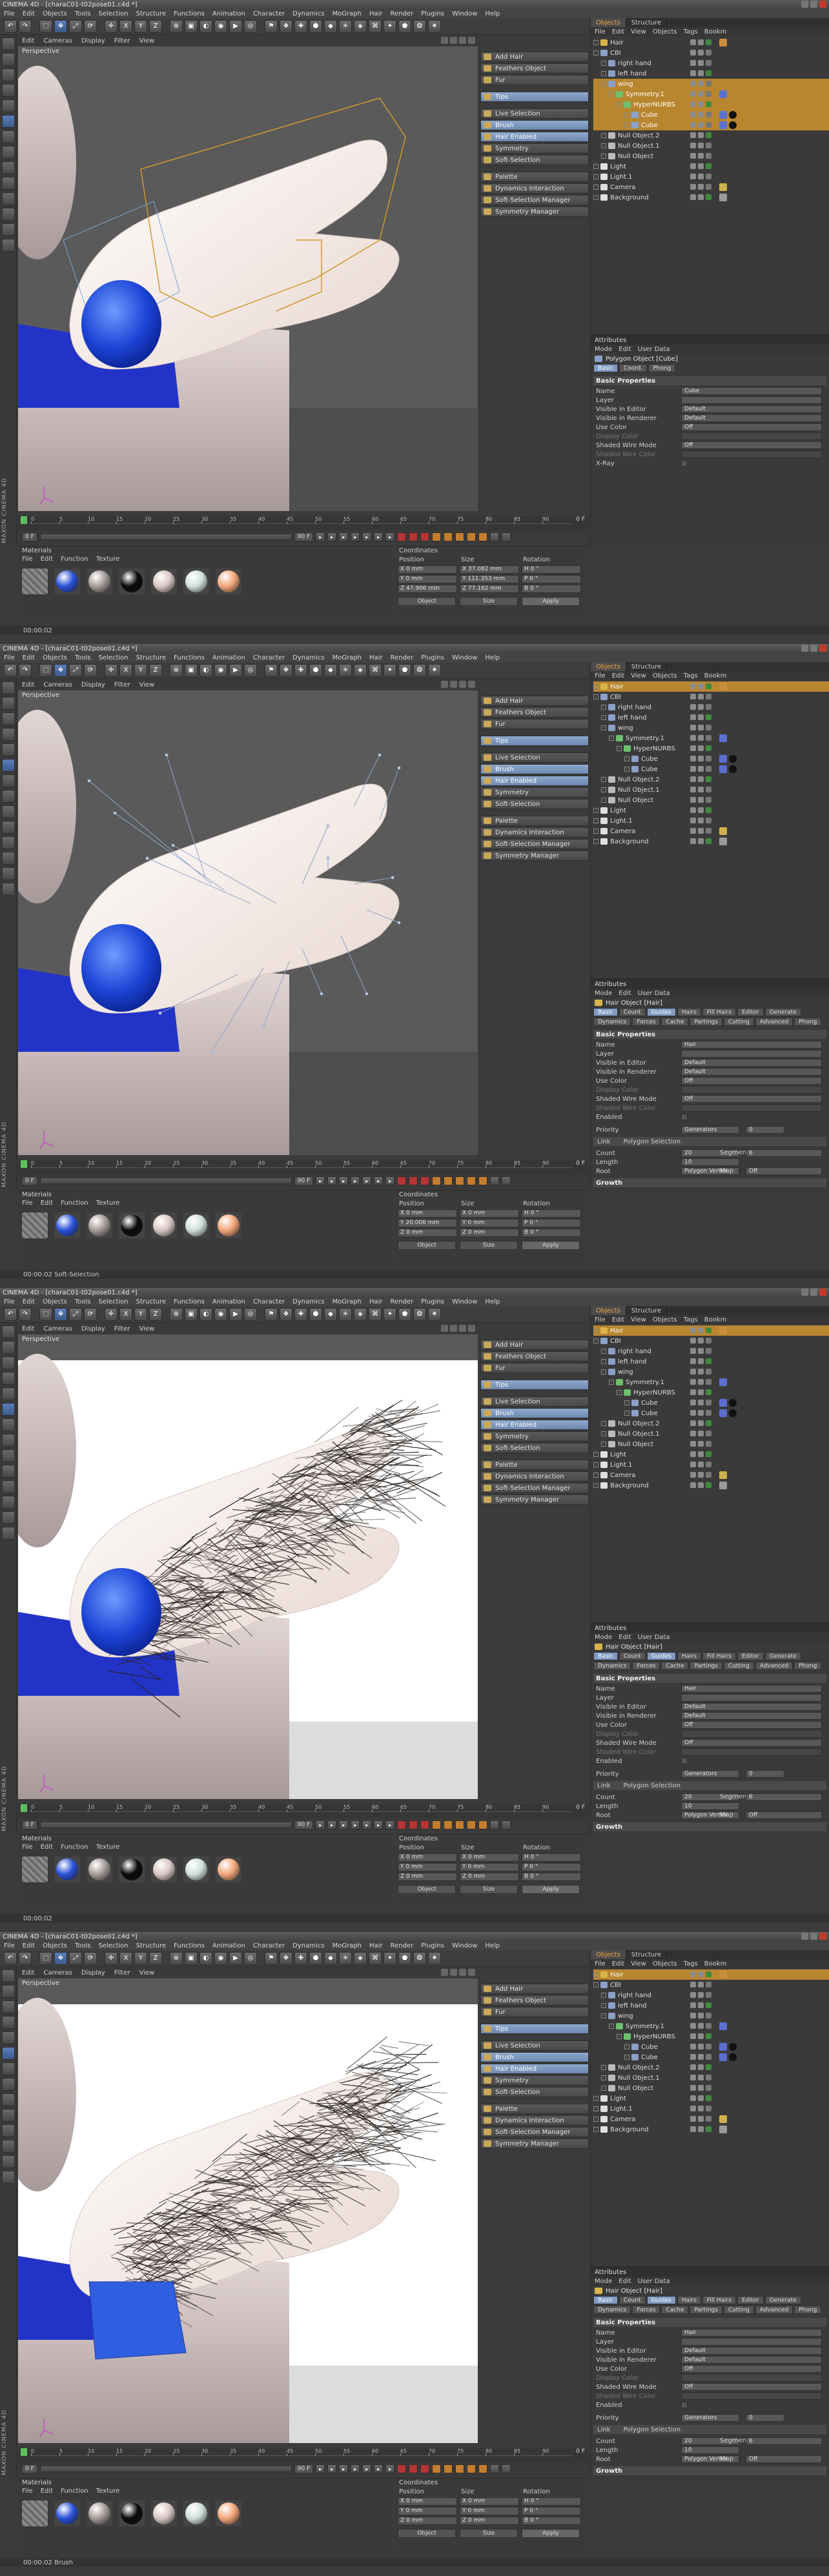 This screenshot has height=2576, width=829. What do you see at coordinates (711, 146) in the screenshot?
I see `tree-row: - Null Object.1` at bounding box center [711, 146].